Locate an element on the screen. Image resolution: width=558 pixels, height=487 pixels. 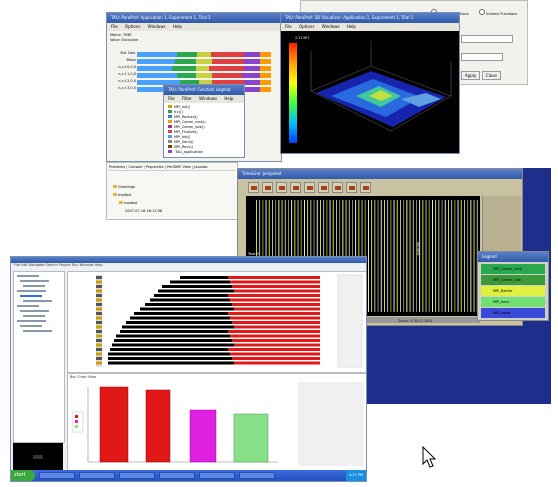
zoom-in-icon is located at coordinates (295, 187).